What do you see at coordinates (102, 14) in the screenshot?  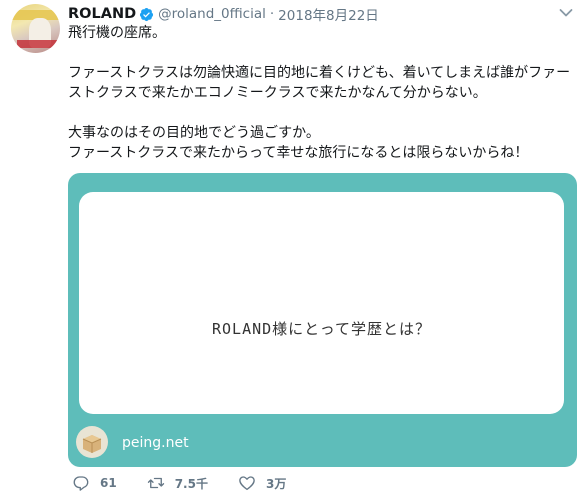 I see `user-name: ROLAND` at bounding box center [102, 14].